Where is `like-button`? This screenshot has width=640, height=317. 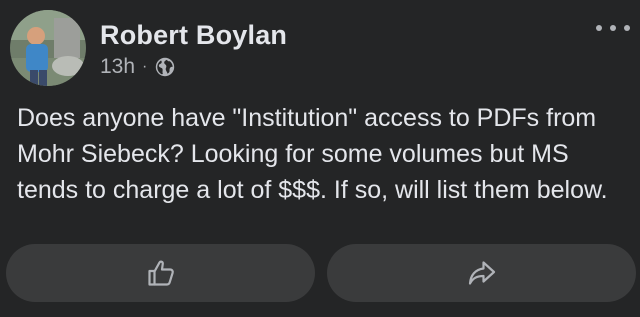 like-button is located at coordinates (160, 273).